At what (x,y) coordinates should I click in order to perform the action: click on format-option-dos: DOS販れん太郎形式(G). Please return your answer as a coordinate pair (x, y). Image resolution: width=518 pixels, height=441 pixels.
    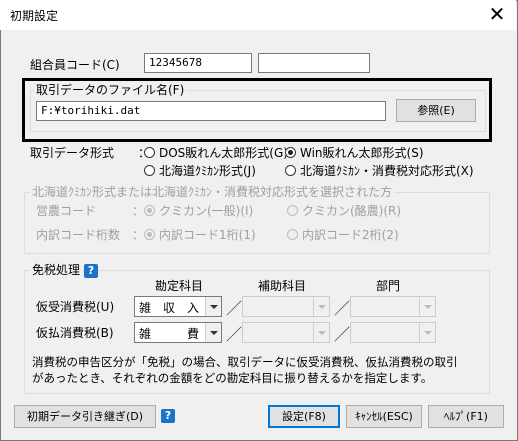
    Looking at the image, I should click on (223, 153).